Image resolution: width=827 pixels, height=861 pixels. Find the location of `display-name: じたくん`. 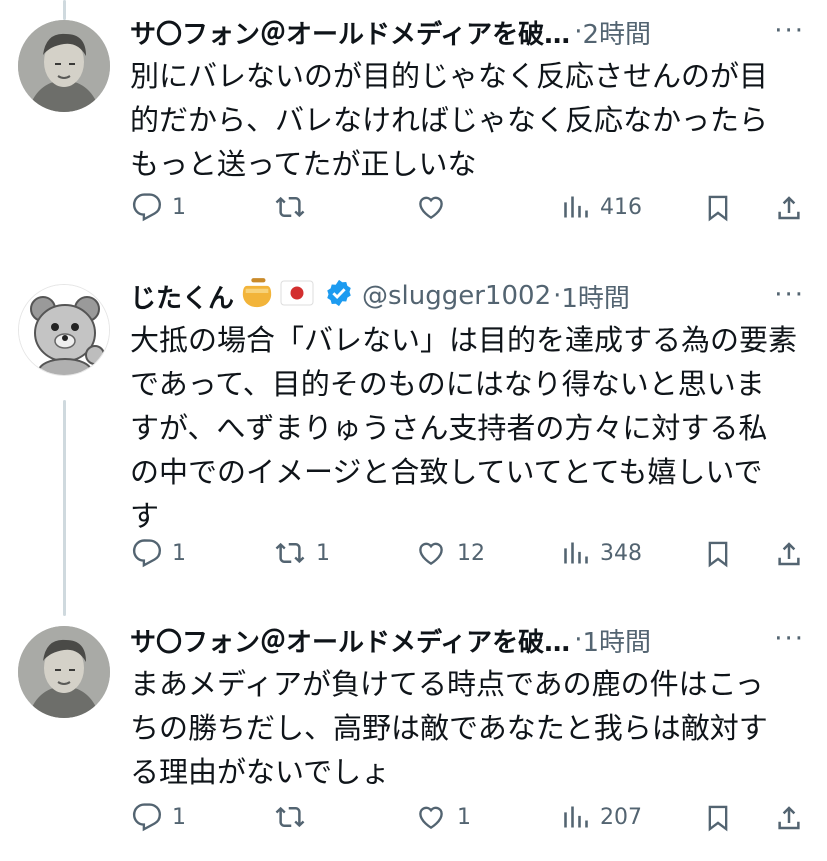

display-name: じたくん is located at coordinates (182, 296).